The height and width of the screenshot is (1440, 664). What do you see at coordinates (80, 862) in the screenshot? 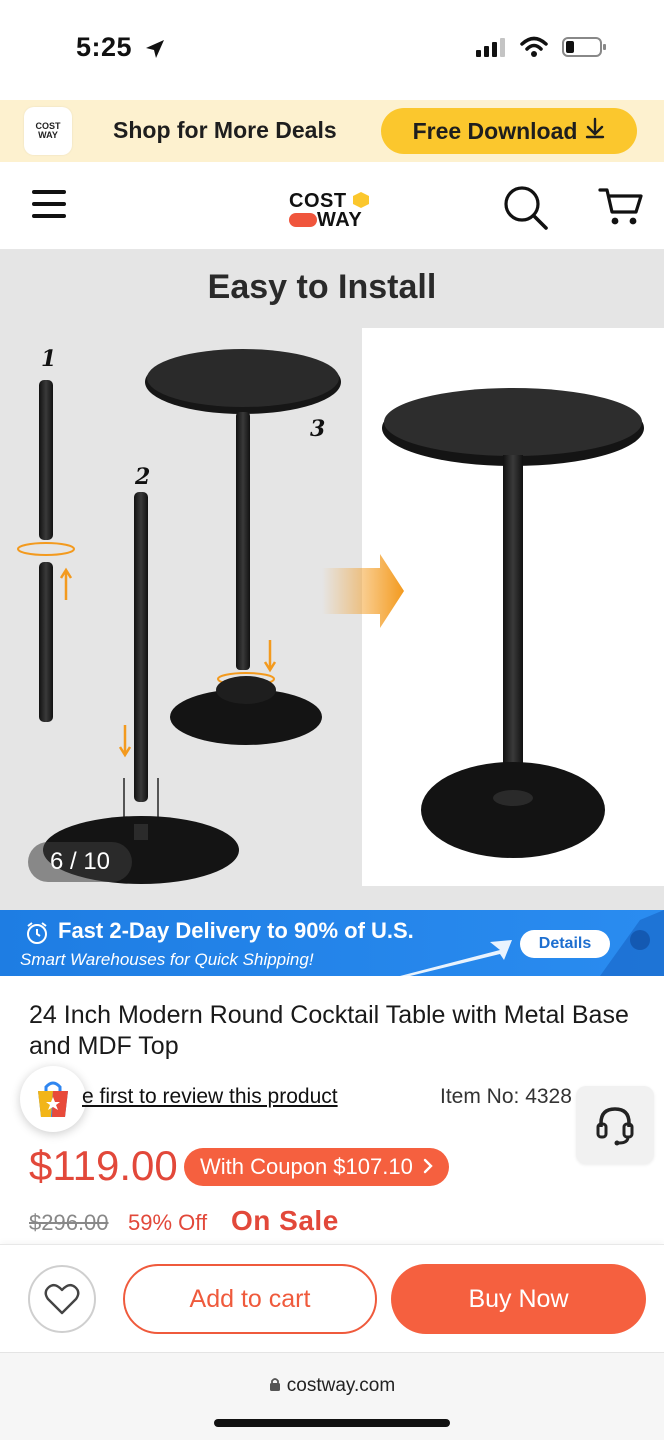
I see `image-counter: 6 / 10` at bounding box center [80, 862].